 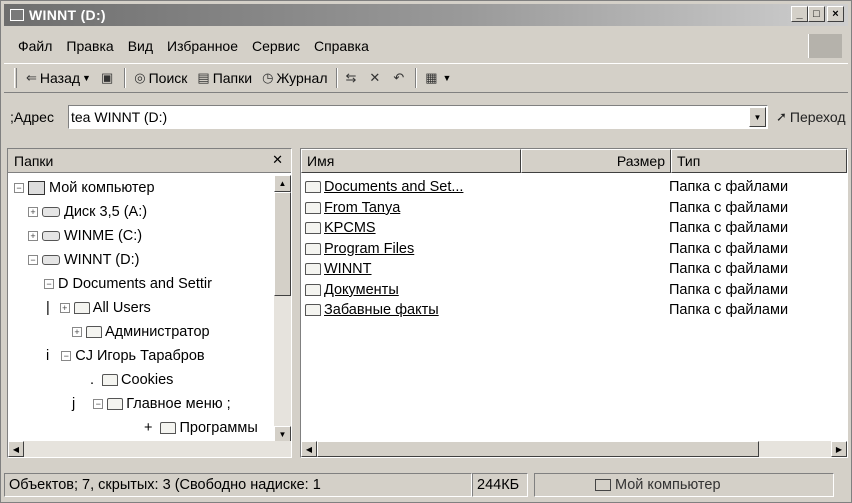 What do you see at coordinates (341, 46) in the screenshot?
I see `menu-help: Справка` at bounding box center [341, 46].